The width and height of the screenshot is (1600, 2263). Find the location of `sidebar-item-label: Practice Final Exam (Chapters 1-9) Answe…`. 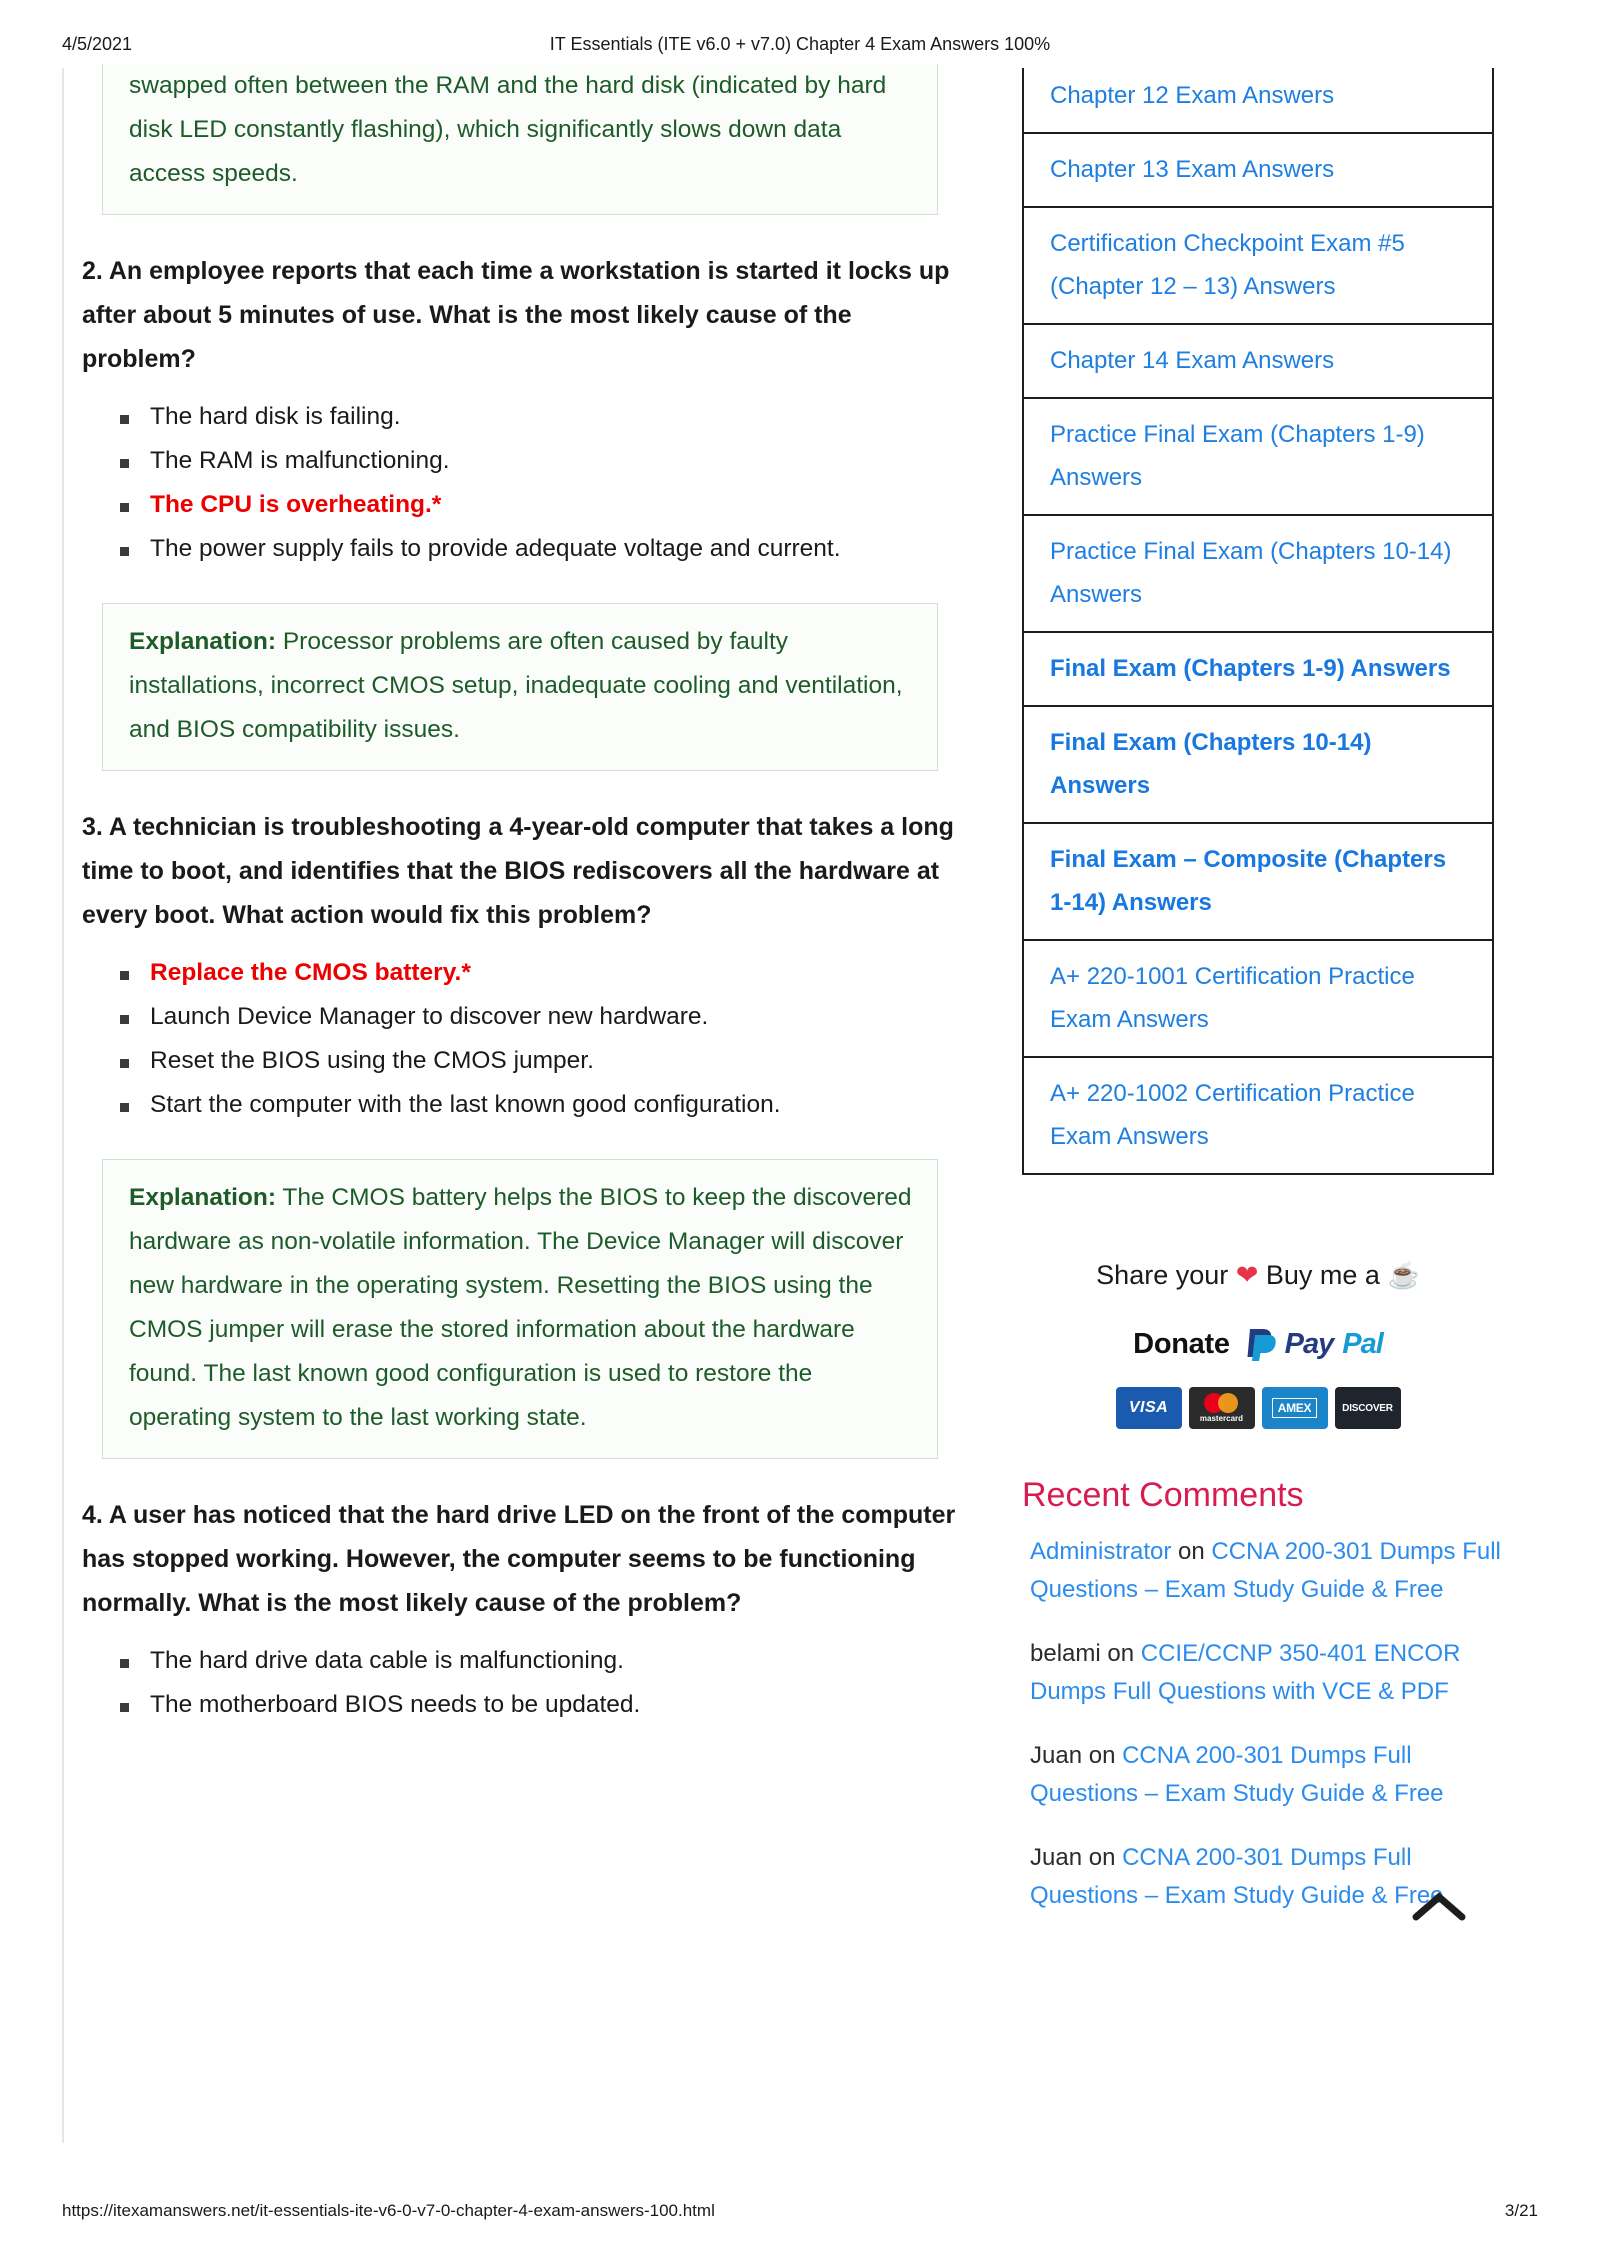

sidebar-item-label: Practice Final Exam (Chapters 1-9) Answe… is located at coordinates (1237, 456).